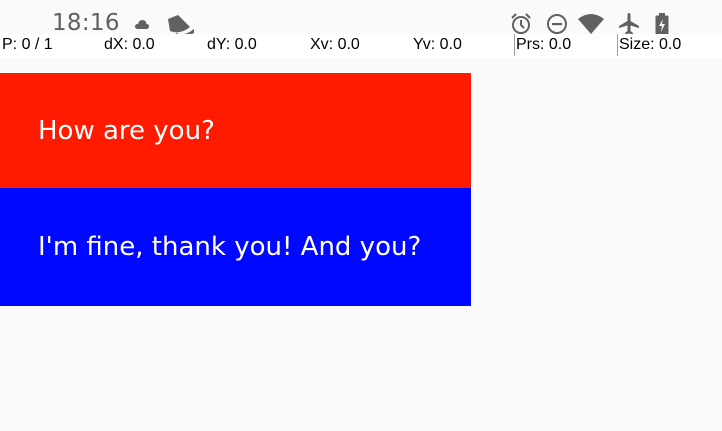  I want to click on pointer-dx: dX: 0.0, so click(129, 44).